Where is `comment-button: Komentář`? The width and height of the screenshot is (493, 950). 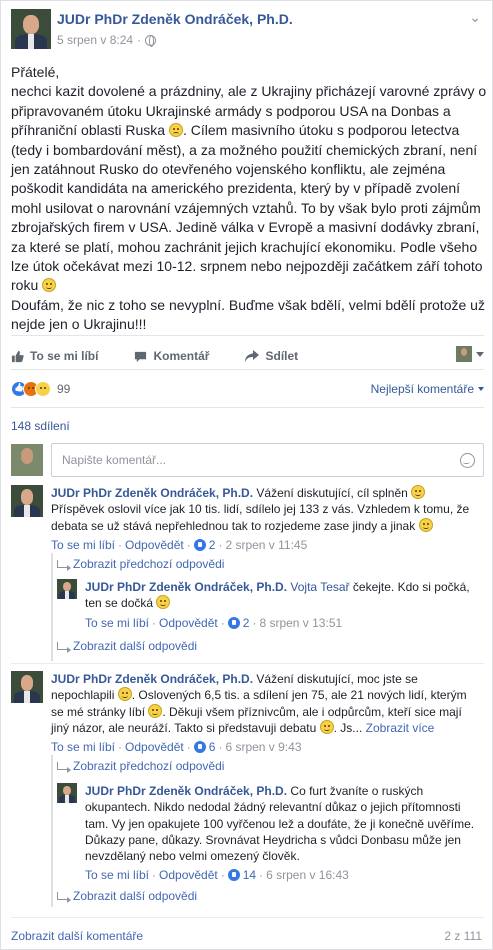 comment-button: Komentář is located at coordinates (171, 356).